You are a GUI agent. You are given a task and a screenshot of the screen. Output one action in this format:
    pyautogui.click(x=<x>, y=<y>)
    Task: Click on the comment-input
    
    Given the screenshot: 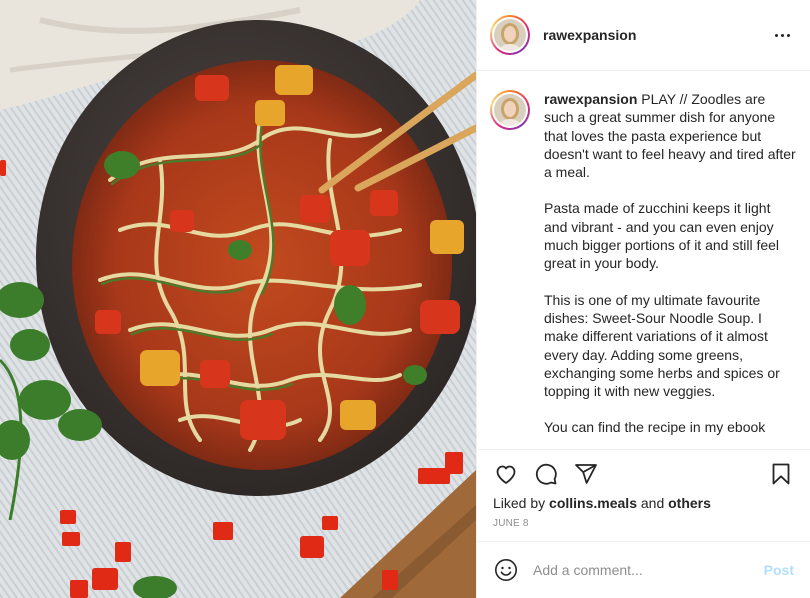 What is the action you would take?
    pyautogui.click(x=648, y=570)
    